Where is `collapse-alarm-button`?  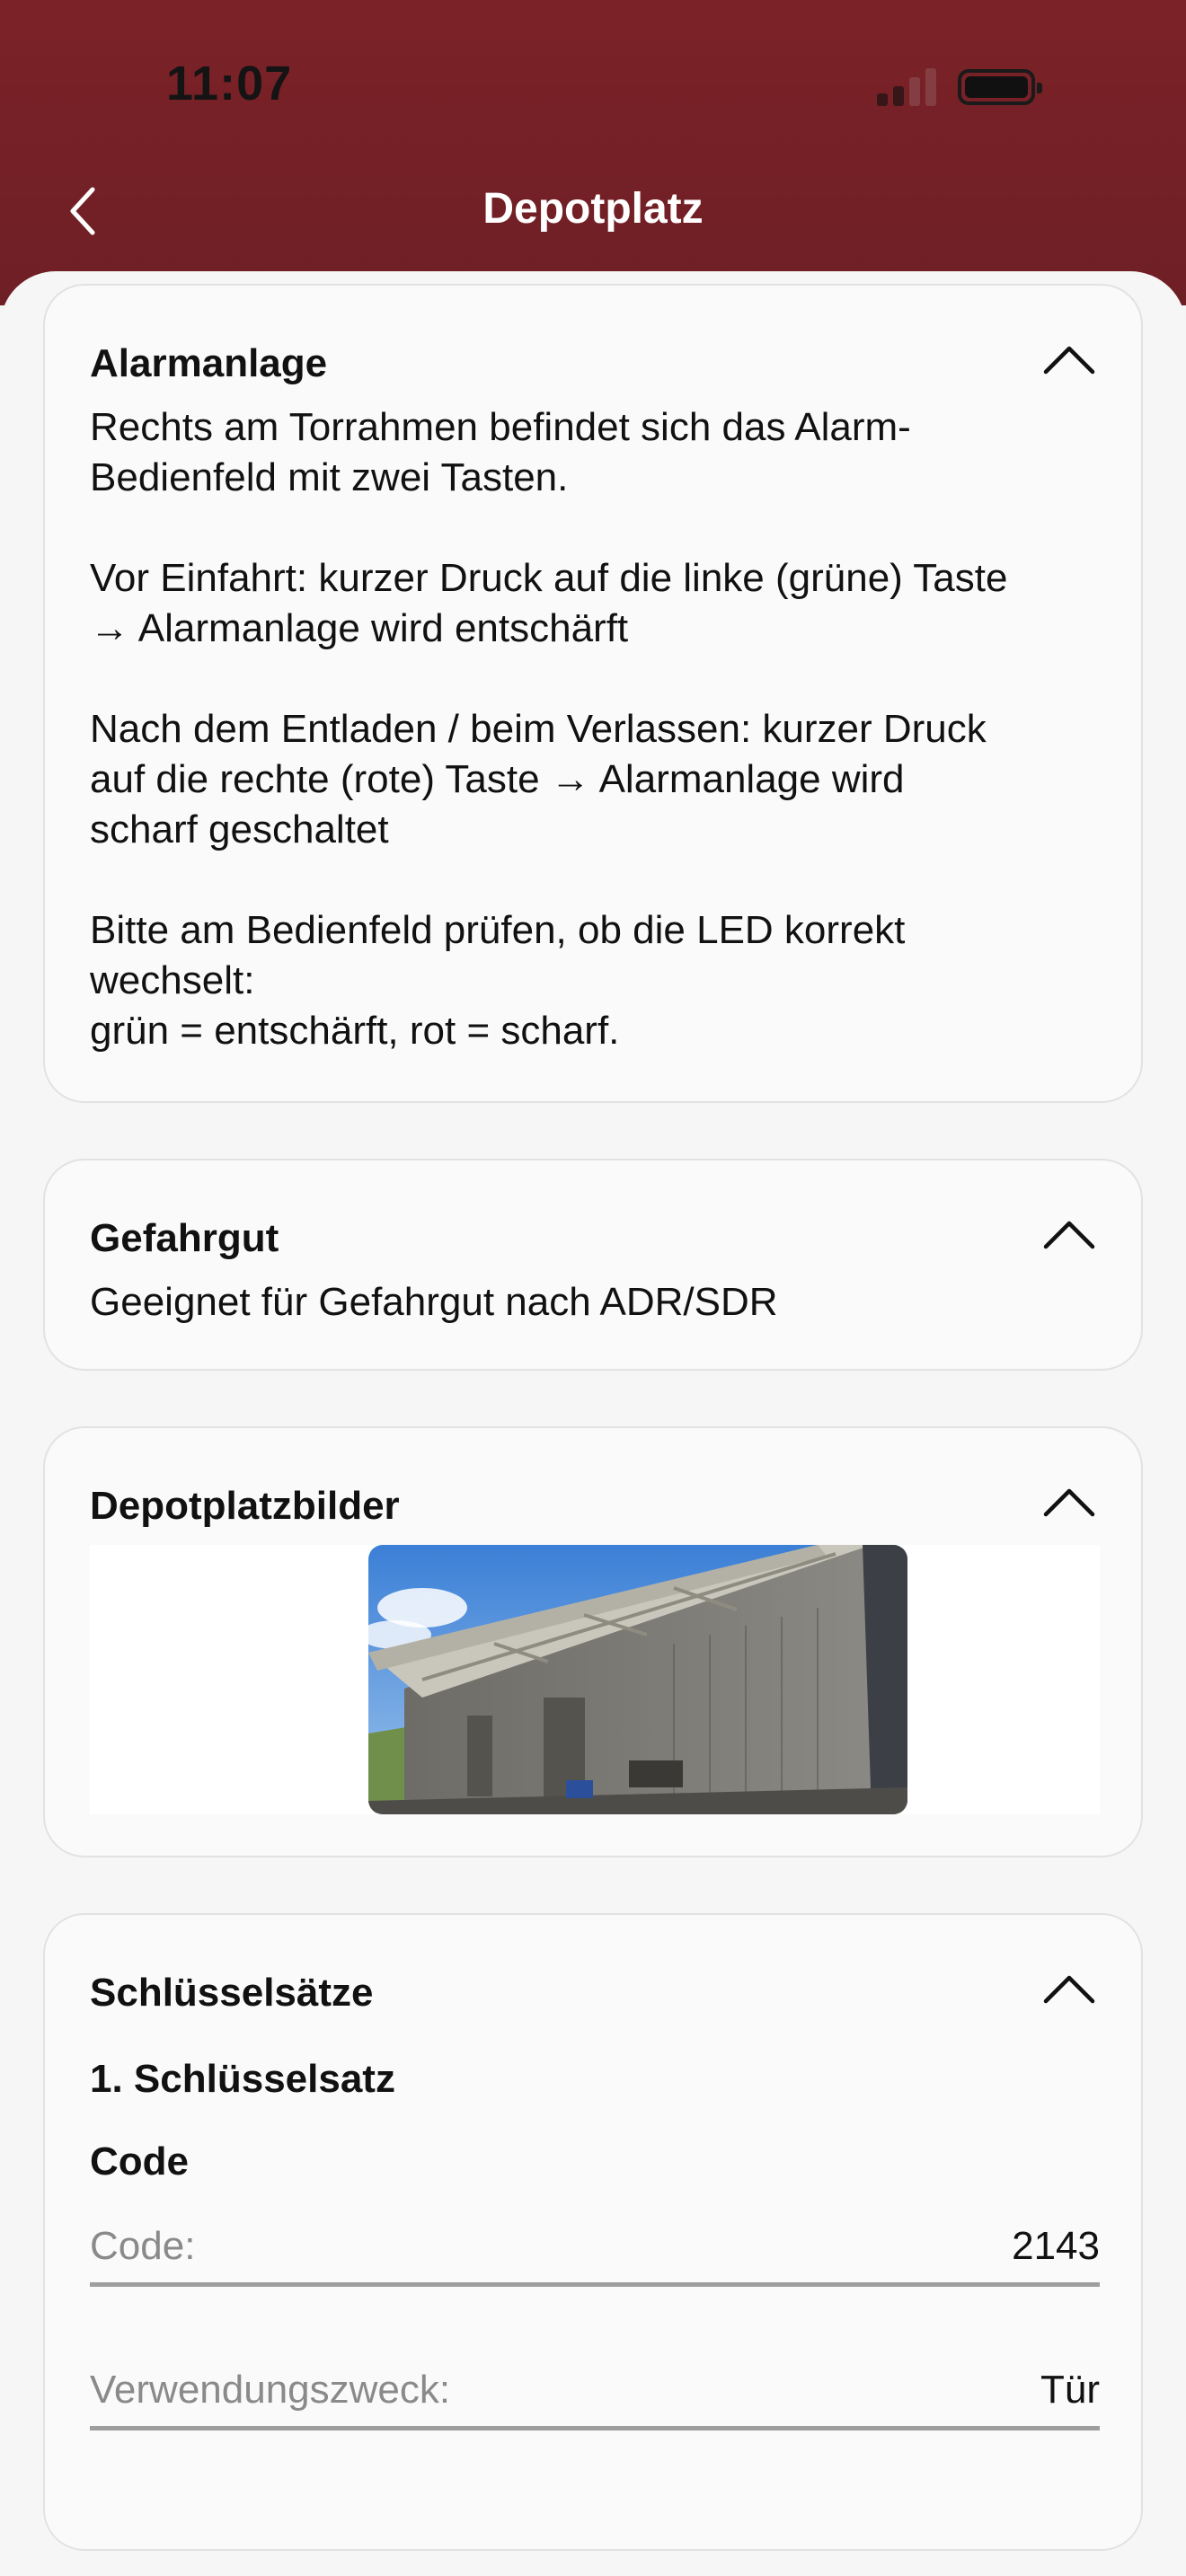
collapse-alarm-button is located at coordinates (1069, 359).